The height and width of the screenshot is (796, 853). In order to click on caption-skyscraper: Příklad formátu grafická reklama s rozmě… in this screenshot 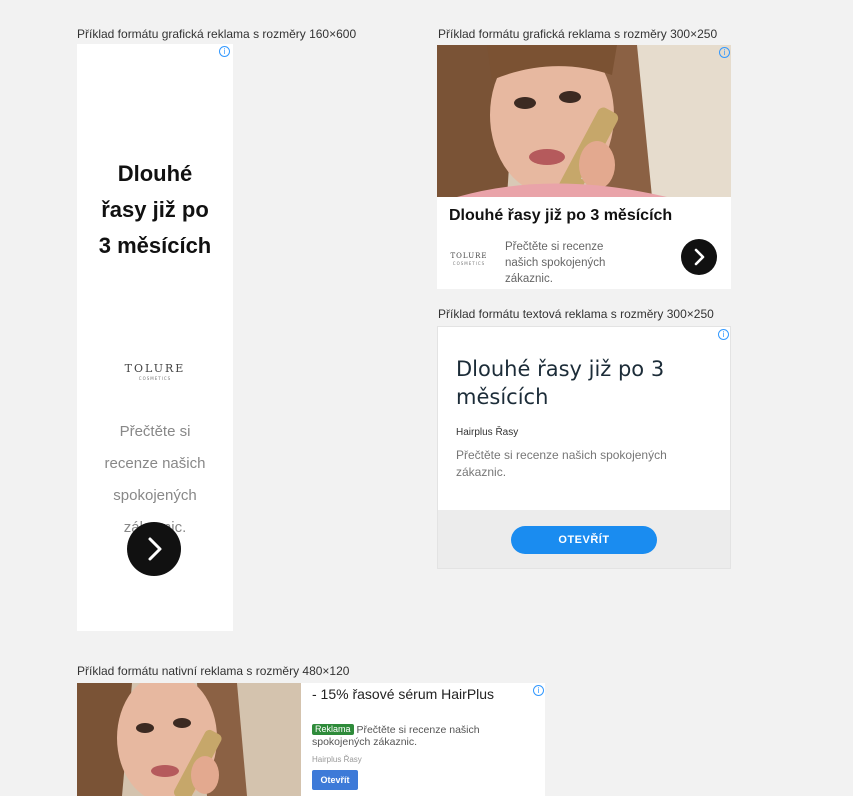, I will do `click(217, 34)`.